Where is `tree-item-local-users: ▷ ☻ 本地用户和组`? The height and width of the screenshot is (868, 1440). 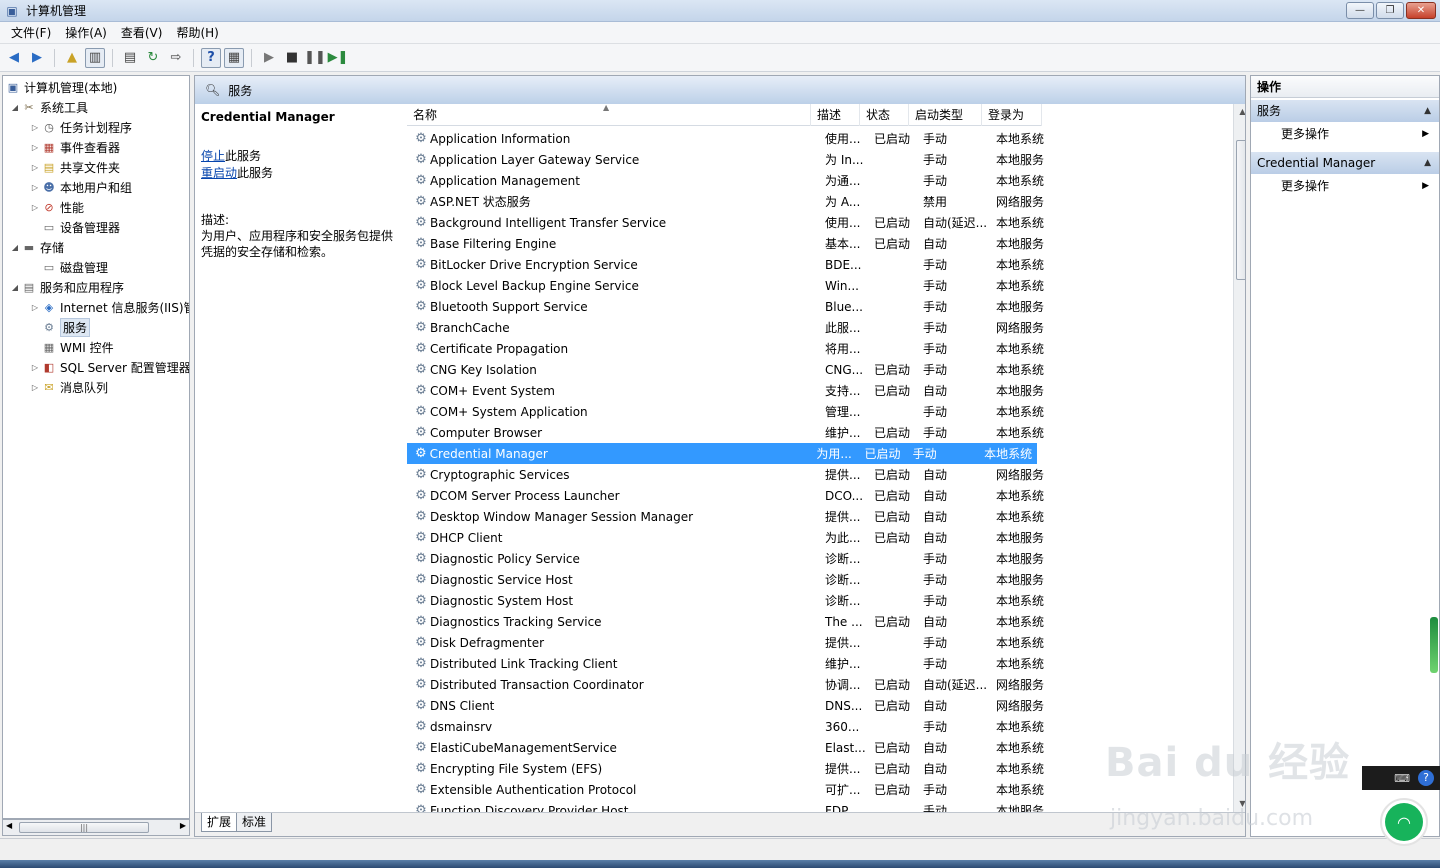
tree-item-local-users: ▷ ☻ 本地用户和组 is located at coordinates (80, 187).